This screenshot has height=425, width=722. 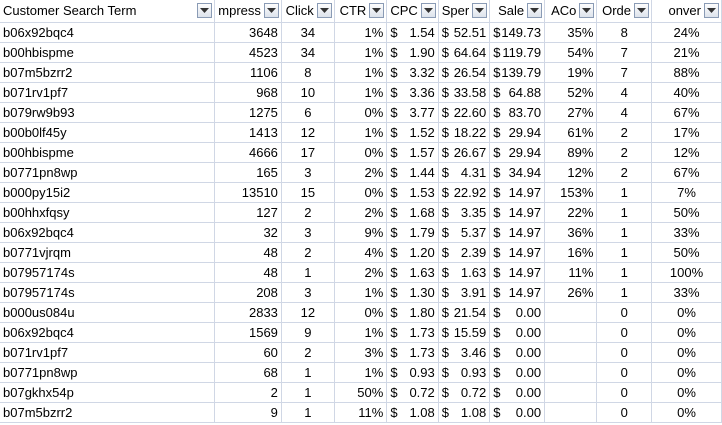 I want to click on cell-spend: $52.51, so click(x=464, y=32).